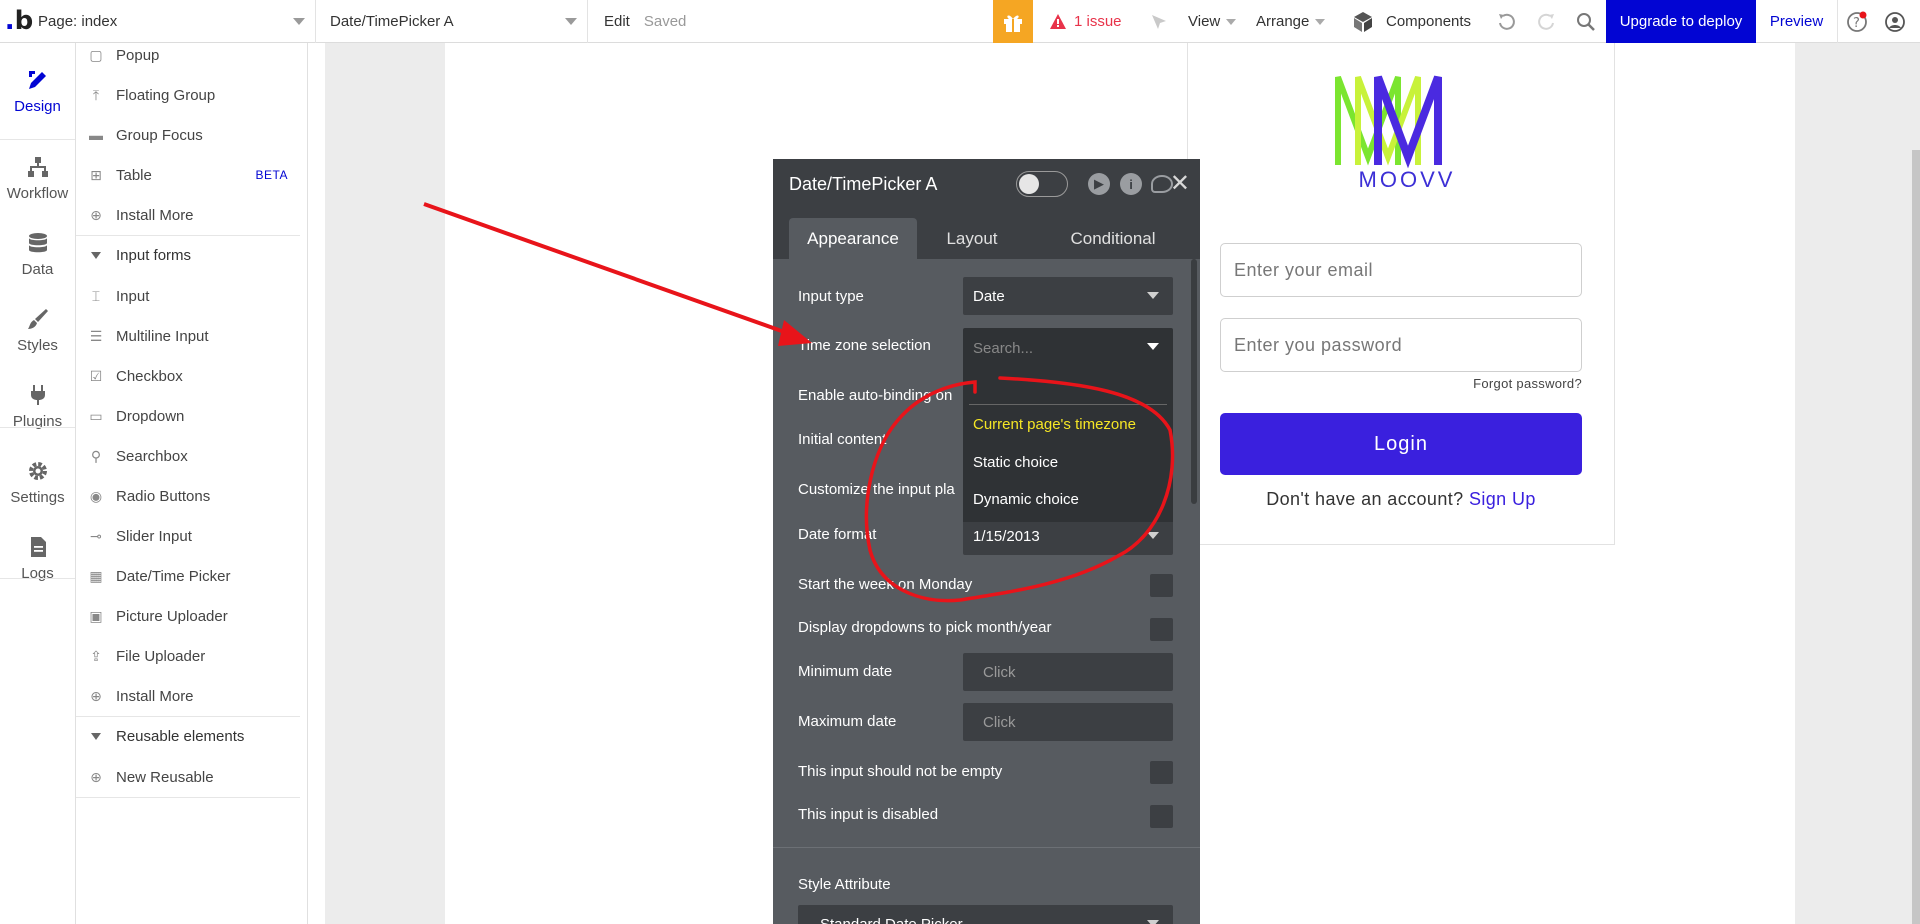  What do you see at coordinates (188, 656) in the screenshot?
I see `element-file-uploader: ⇪ File Uploader` at bounding box center [188, 656].